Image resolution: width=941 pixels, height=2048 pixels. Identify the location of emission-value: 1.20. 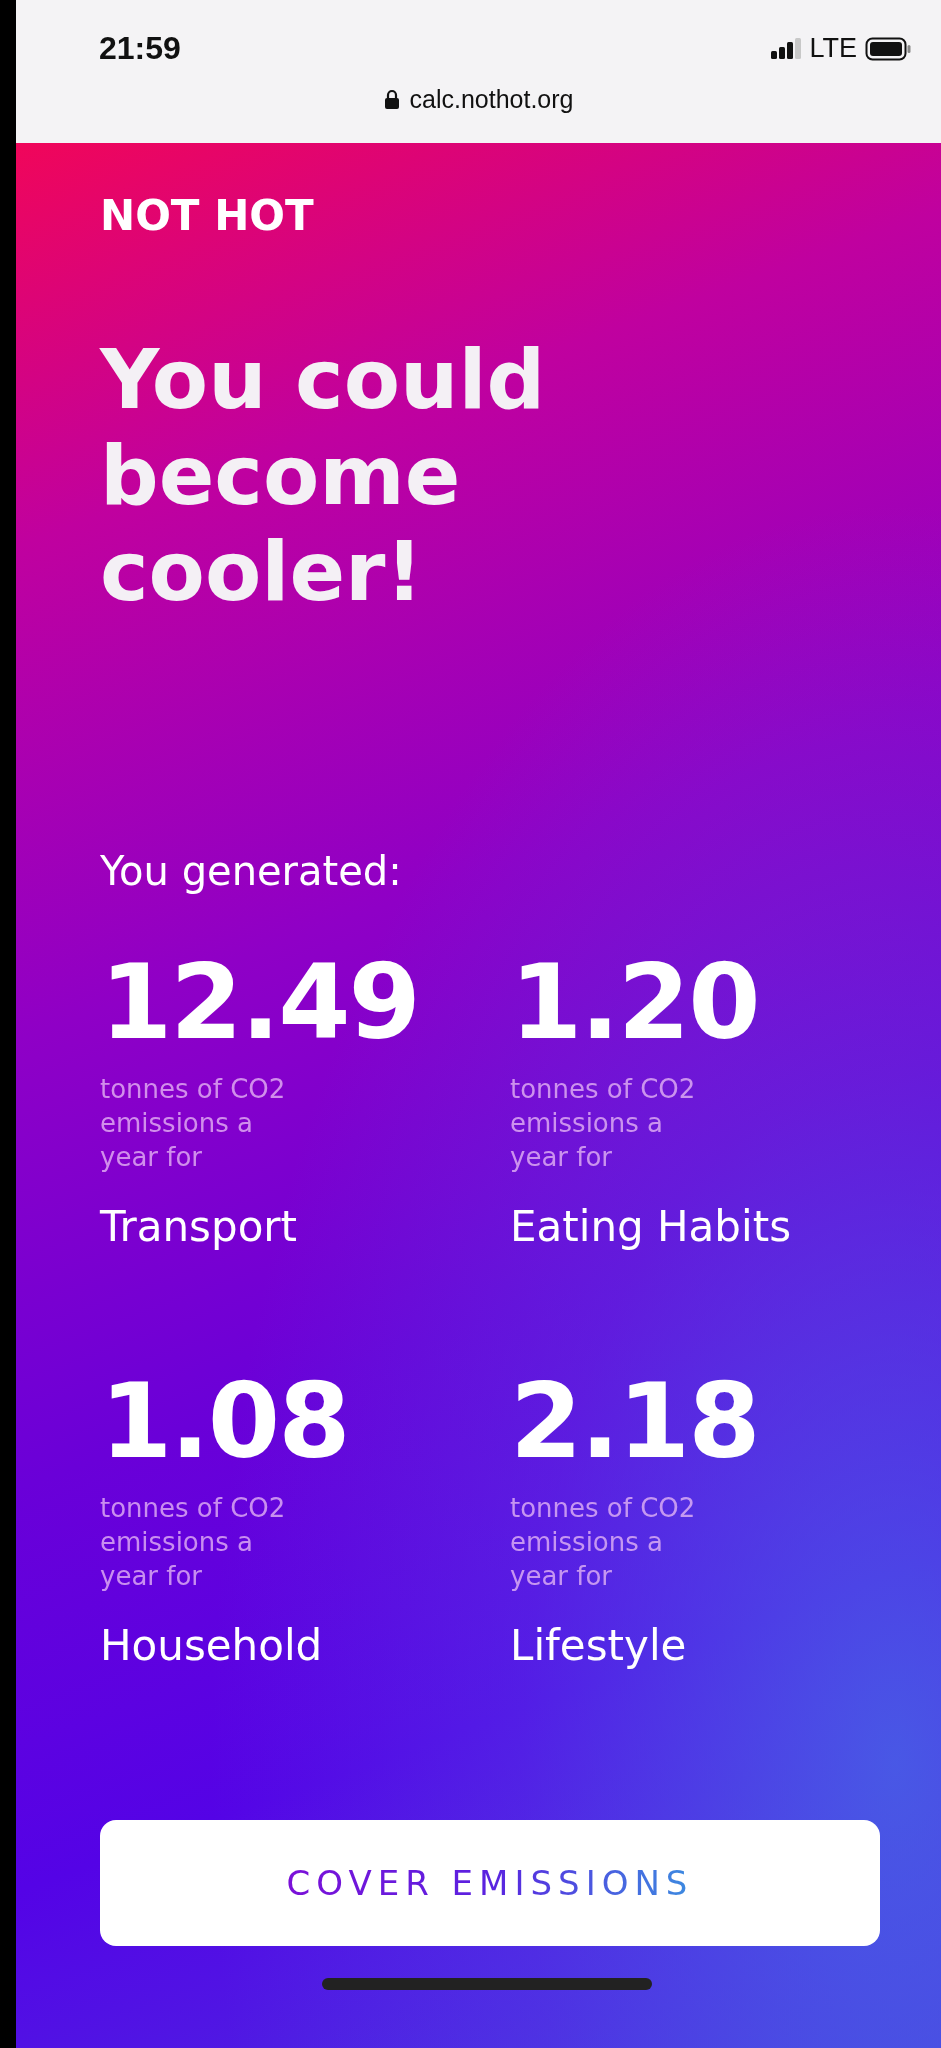
(635, 1002).